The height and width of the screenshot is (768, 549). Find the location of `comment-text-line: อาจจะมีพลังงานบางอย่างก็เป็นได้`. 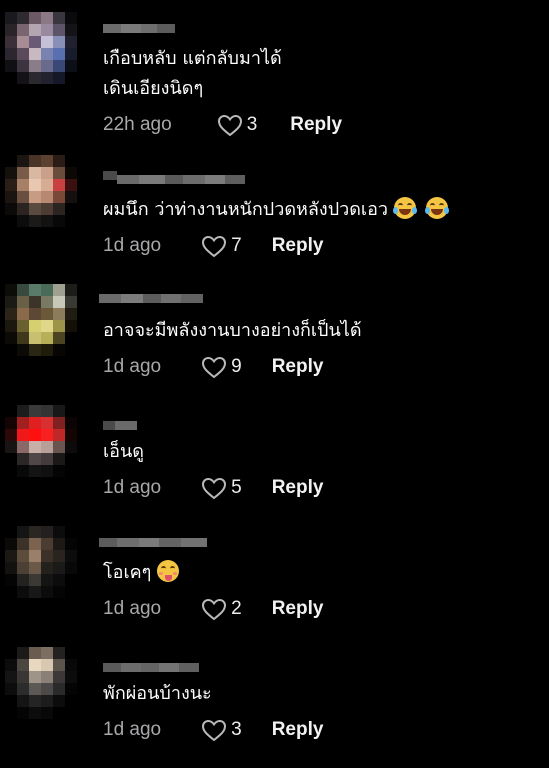

comment-text-line: อาจจะมีพลังงานบางอย่างก็เป็นได้ is located at coordinates (232, 330).